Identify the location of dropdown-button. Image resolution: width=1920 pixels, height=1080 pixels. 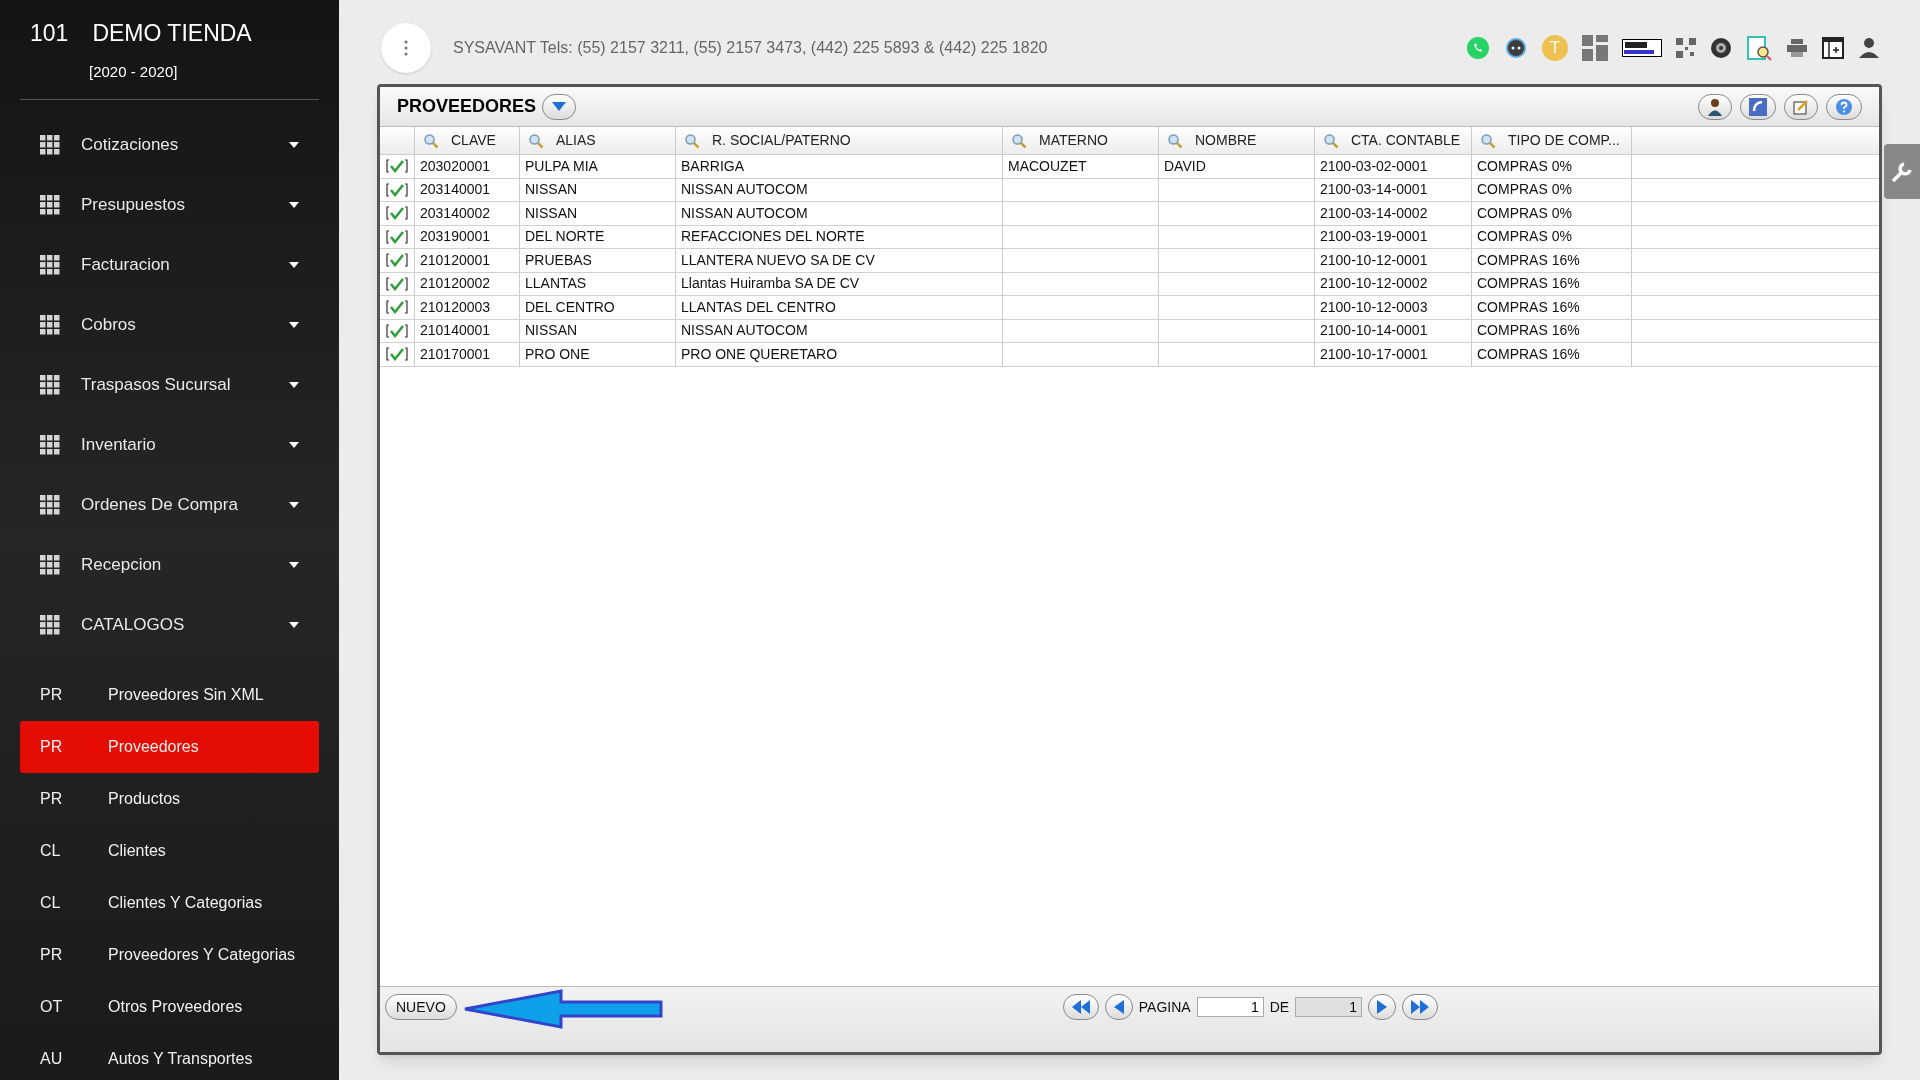
(559, 106).